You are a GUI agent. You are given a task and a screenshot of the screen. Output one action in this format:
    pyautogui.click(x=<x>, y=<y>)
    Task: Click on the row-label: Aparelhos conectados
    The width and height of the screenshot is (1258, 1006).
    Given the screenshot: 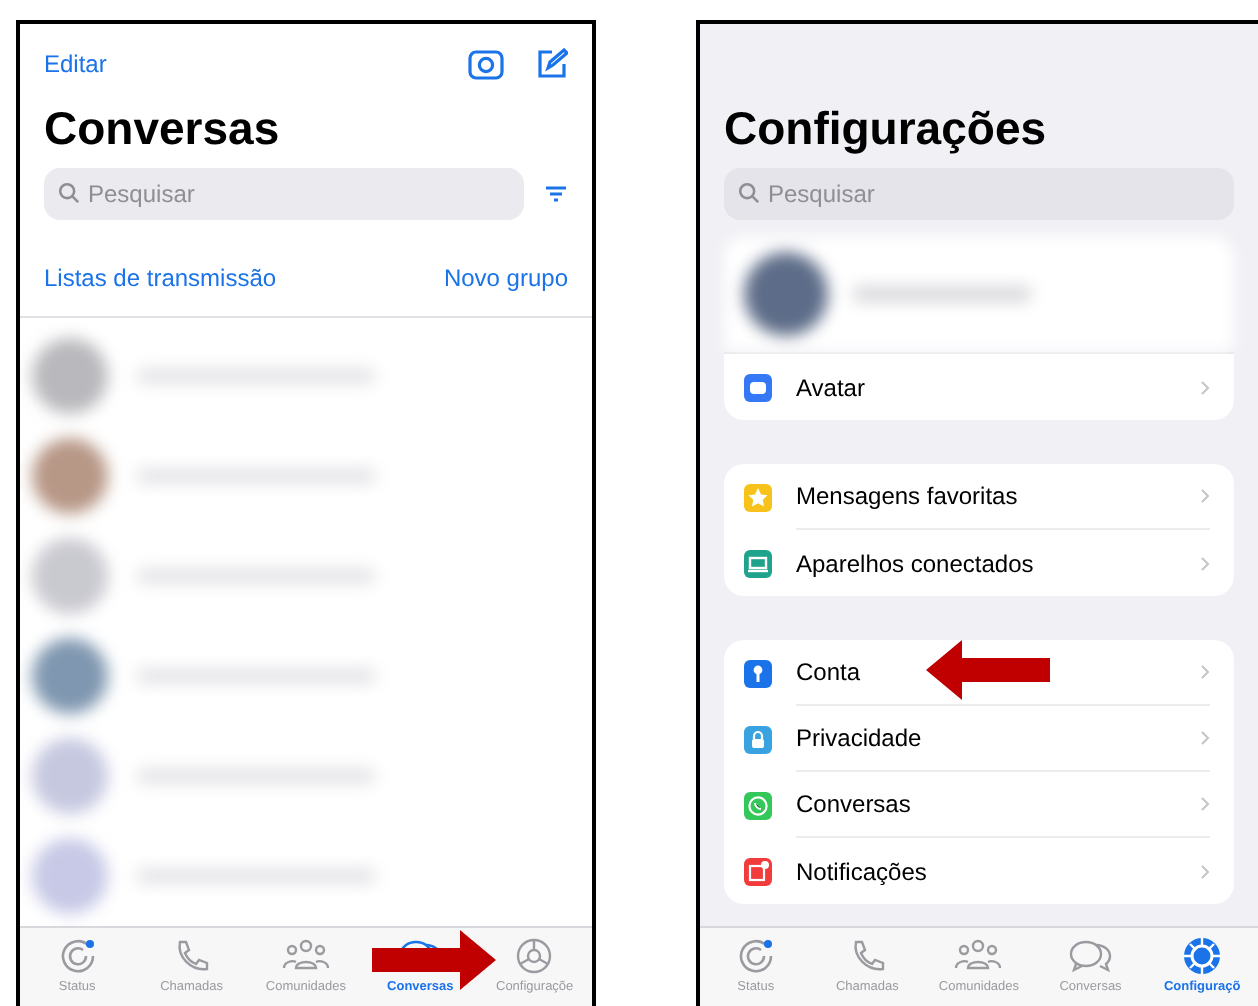 What is the action you would take?
    pyautogui.click(x=915, y=564)
    